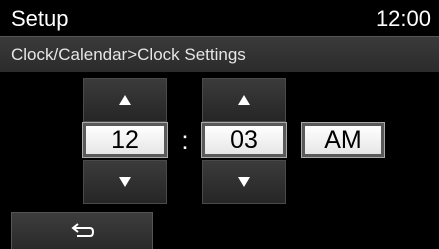 Image resolution: width=439 pixels, height=249 pixels. What do you see at coordinates (128, 54) in the screenshot?
I see `breadcrumb: Clock/Calendar>Clock Settings` at bounding box center [128, 54].